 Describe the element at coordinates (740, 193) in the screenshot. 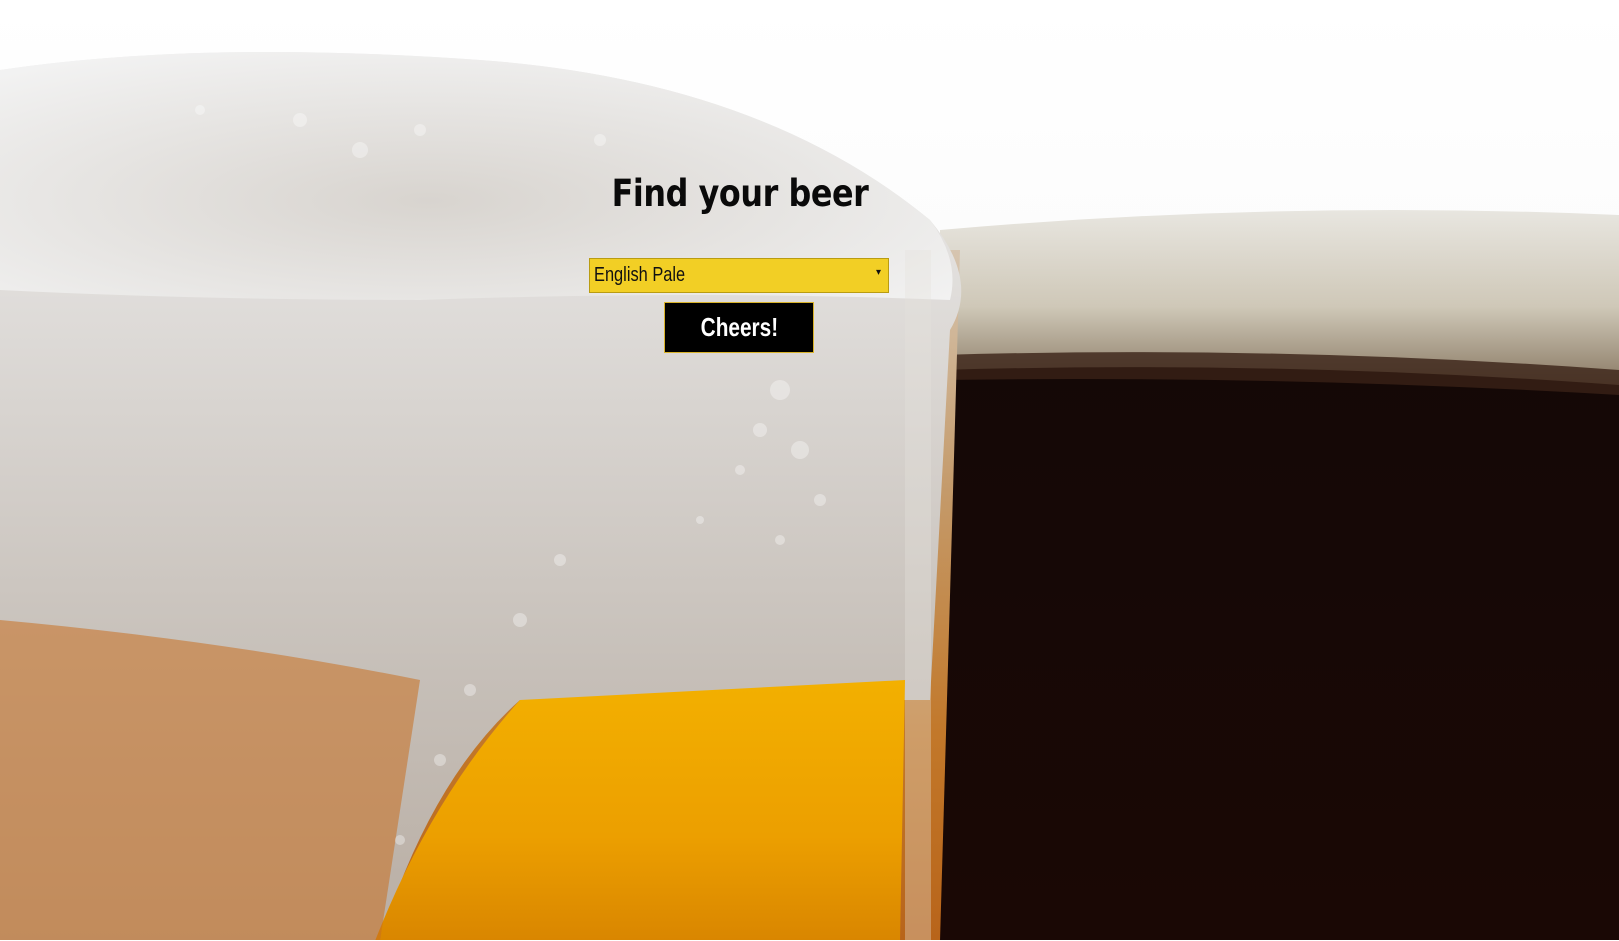

I see `page-title: Find your beer` at that location.